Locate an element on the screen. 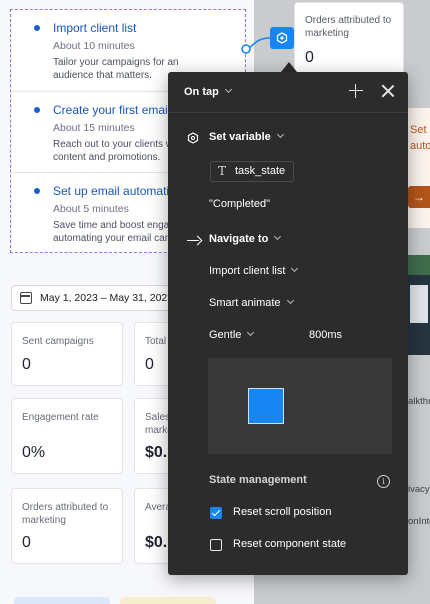 The width and height of the screenshot is (430, 604). metric-label: Engagement rate is located at coordinates (60, 417).